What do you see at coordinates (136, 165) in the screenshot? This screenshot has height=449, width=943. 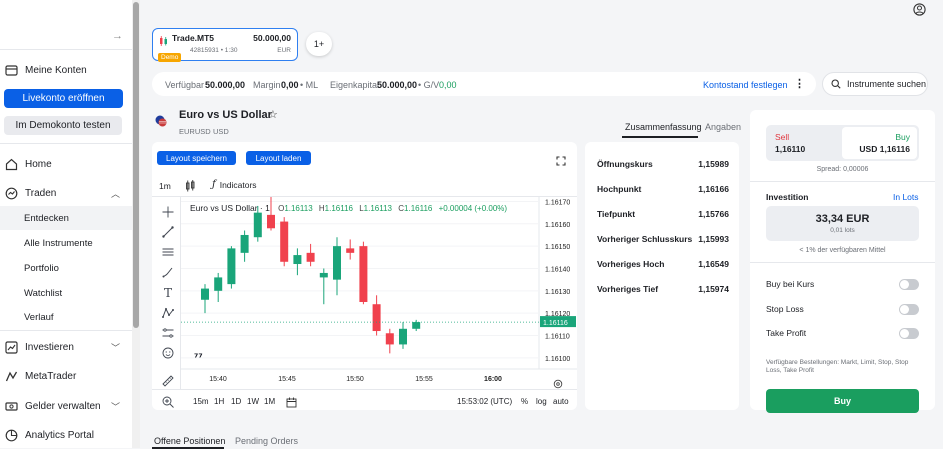 I see `sidebar-scrollbar-thumb` at bounding box center [136, 165].